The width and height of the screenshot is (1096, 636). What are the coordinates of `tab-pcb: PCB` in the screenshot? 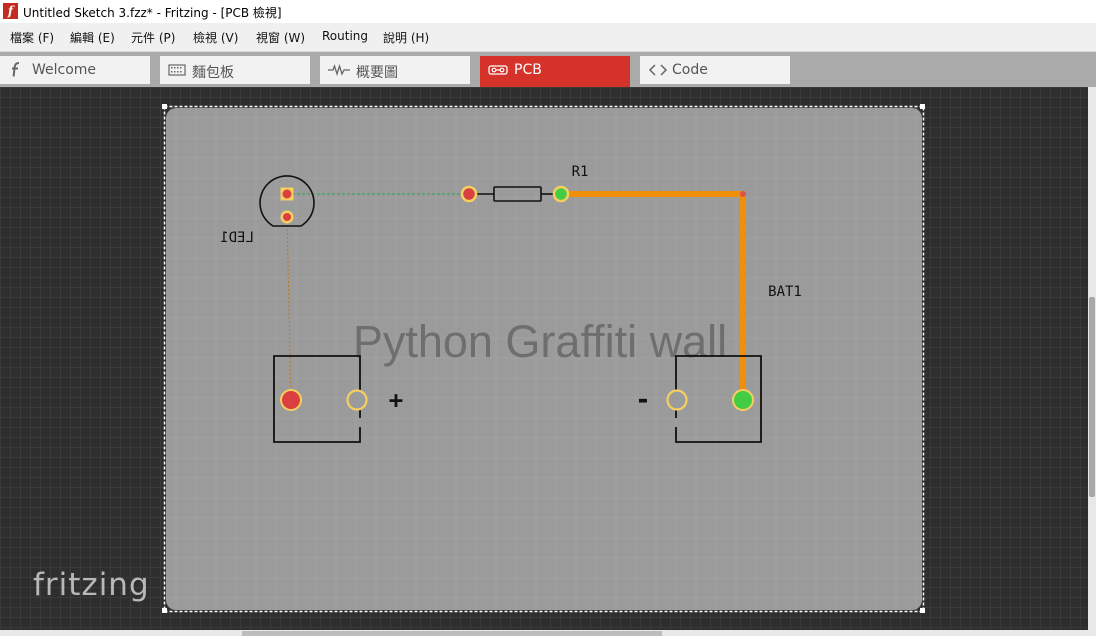 It's located at (555, 71).